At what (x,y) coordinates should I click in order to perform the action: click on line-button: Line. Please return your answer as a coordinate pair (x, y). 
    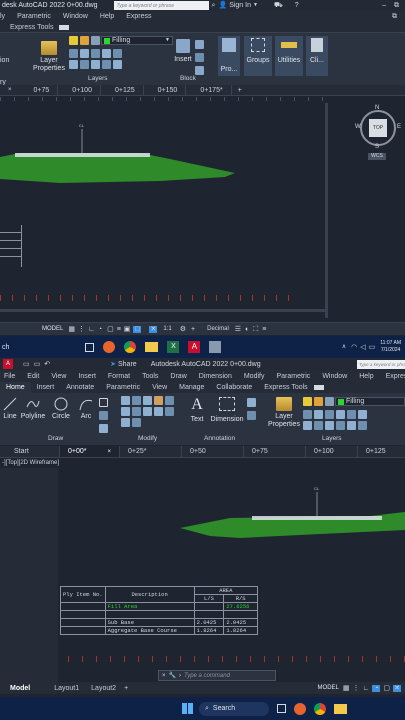
    Looking at the image, I should click on (10, 408).